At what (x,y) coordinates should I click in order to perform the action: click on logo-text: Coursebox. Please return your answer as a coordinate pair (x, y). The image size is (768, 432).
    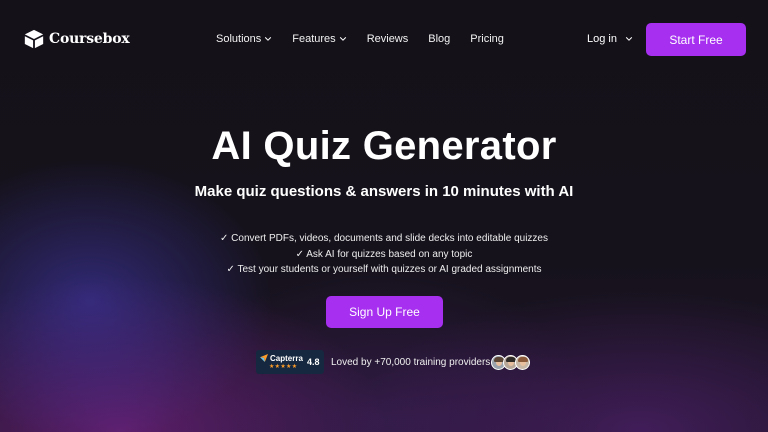
    Looking at the image, I should click on (89, 39).